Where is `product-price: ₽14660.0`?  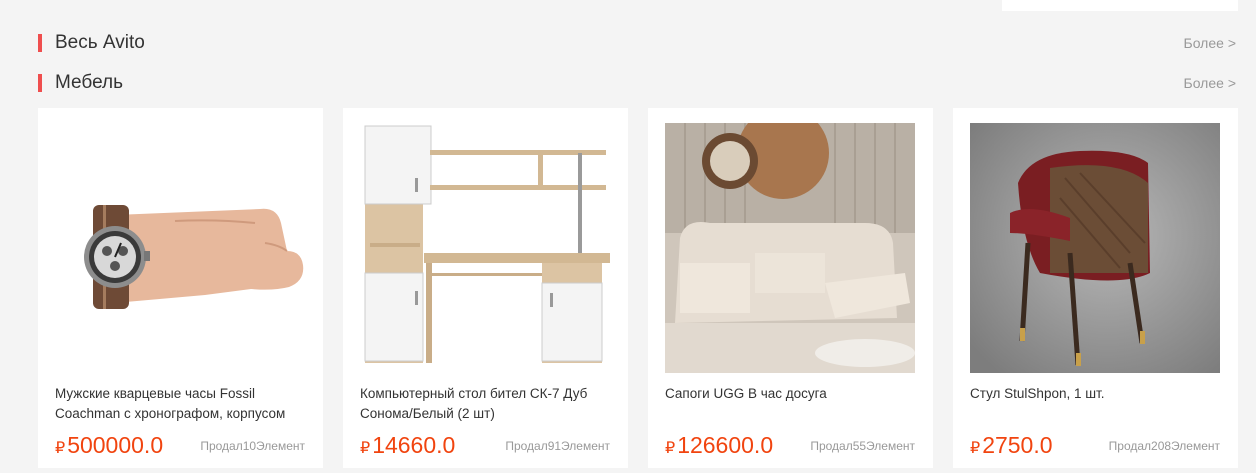 product-price: ₽14660.0 is located at coordinates (407, 447).